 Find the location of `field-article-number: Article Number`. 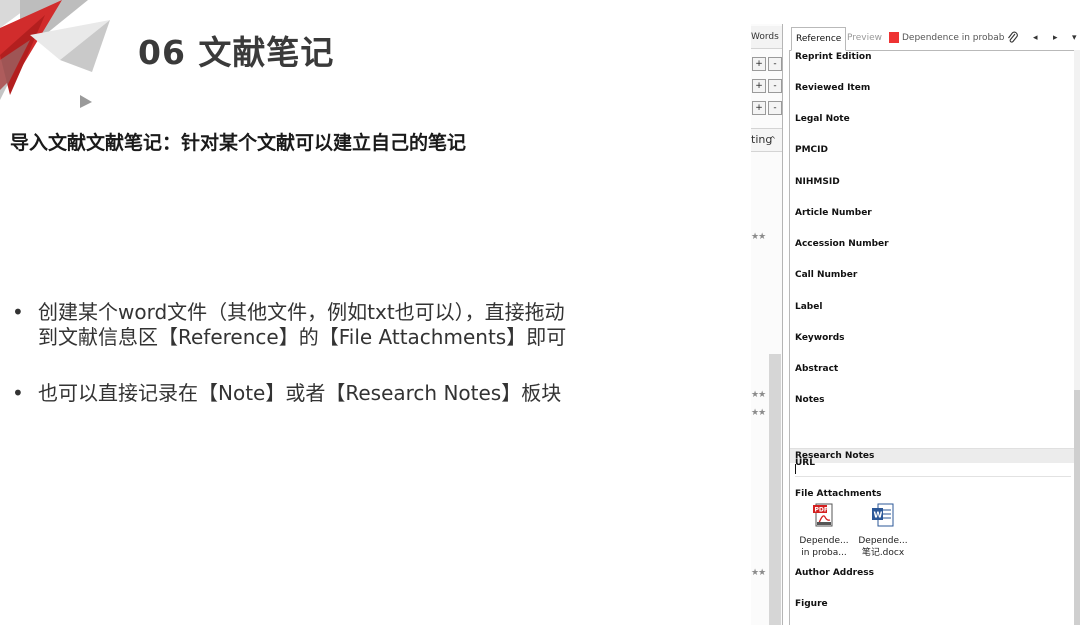

field-article-number: Article Number is located at coordinates (833, 213).